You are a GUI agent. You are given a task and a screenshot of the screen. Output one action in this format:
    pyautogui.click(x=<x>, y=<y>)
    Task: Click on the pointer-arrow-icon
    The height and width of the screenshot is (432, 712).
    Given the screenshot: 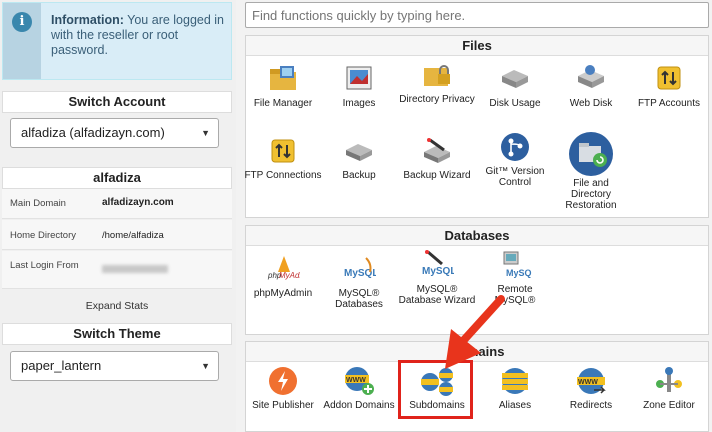 What is the action you would take?
    pyautogui.click(x=475, y=332)
    